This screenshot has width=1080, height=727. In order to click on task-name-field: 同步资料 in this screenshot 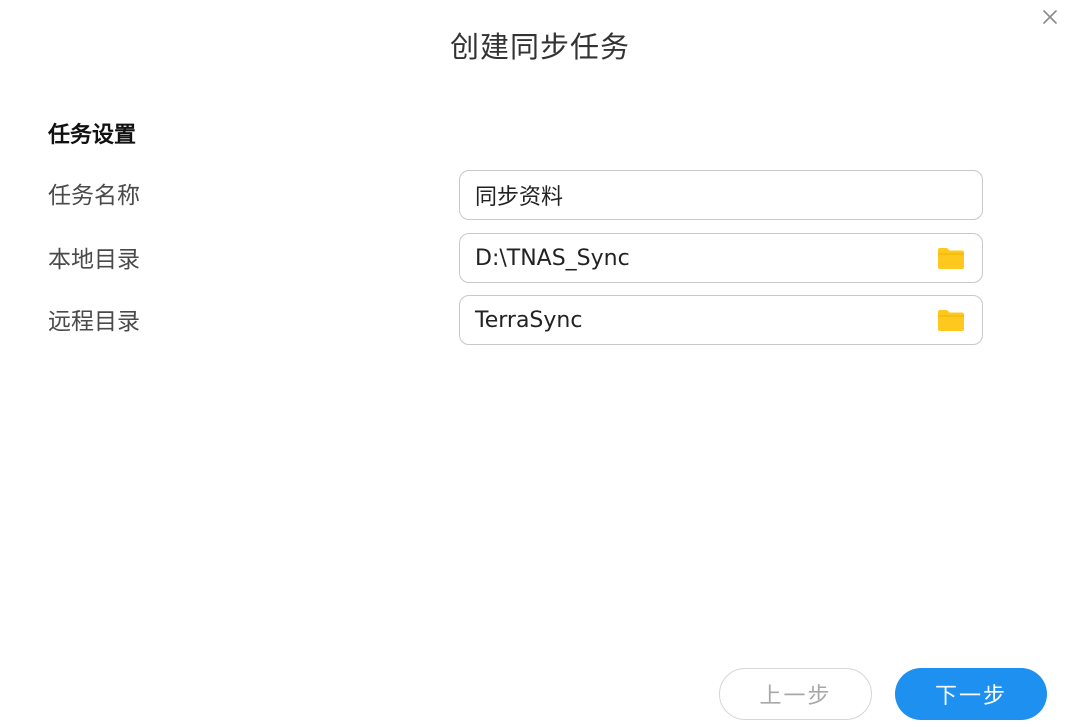, I will do `click(721, 195)`.